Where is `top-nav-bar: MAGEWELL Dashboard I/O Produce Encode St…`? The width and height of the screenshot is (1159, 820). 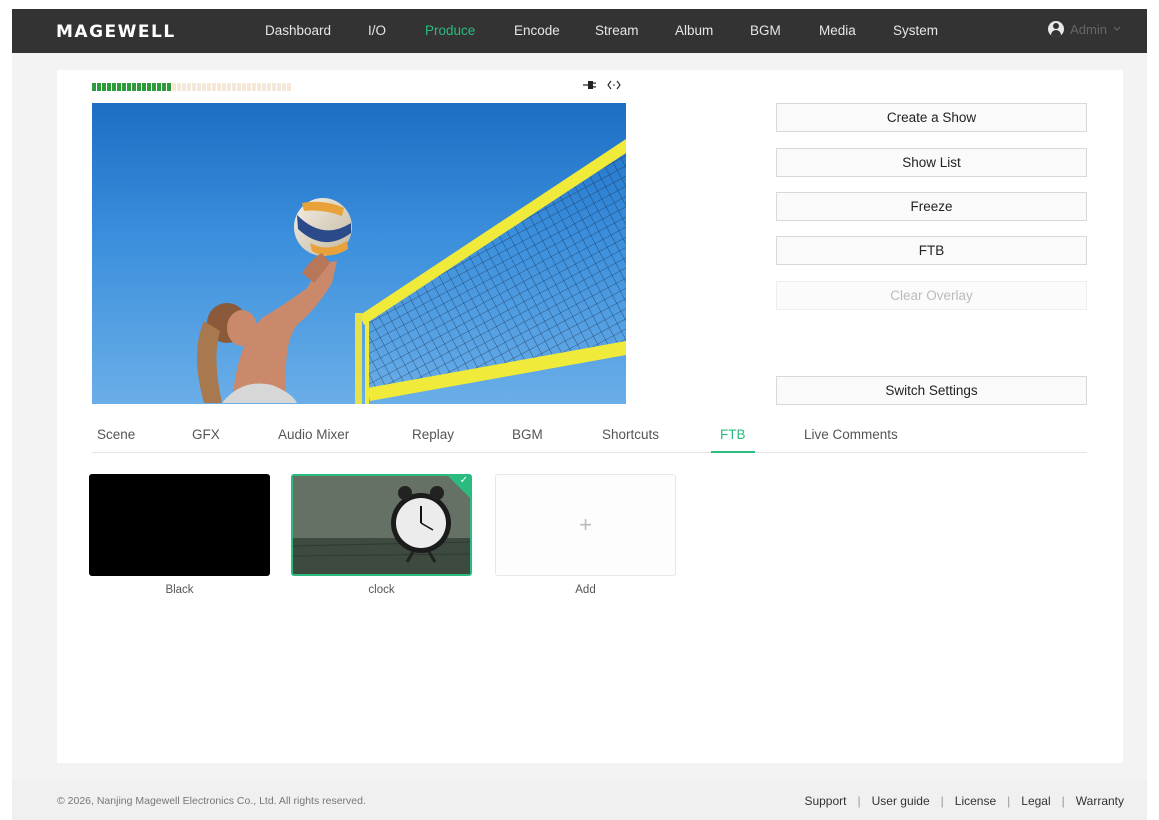 top-nav-bar: MAGEWELL Dashboard I/O Produce Encode St… is located at coordinates (579, 31).